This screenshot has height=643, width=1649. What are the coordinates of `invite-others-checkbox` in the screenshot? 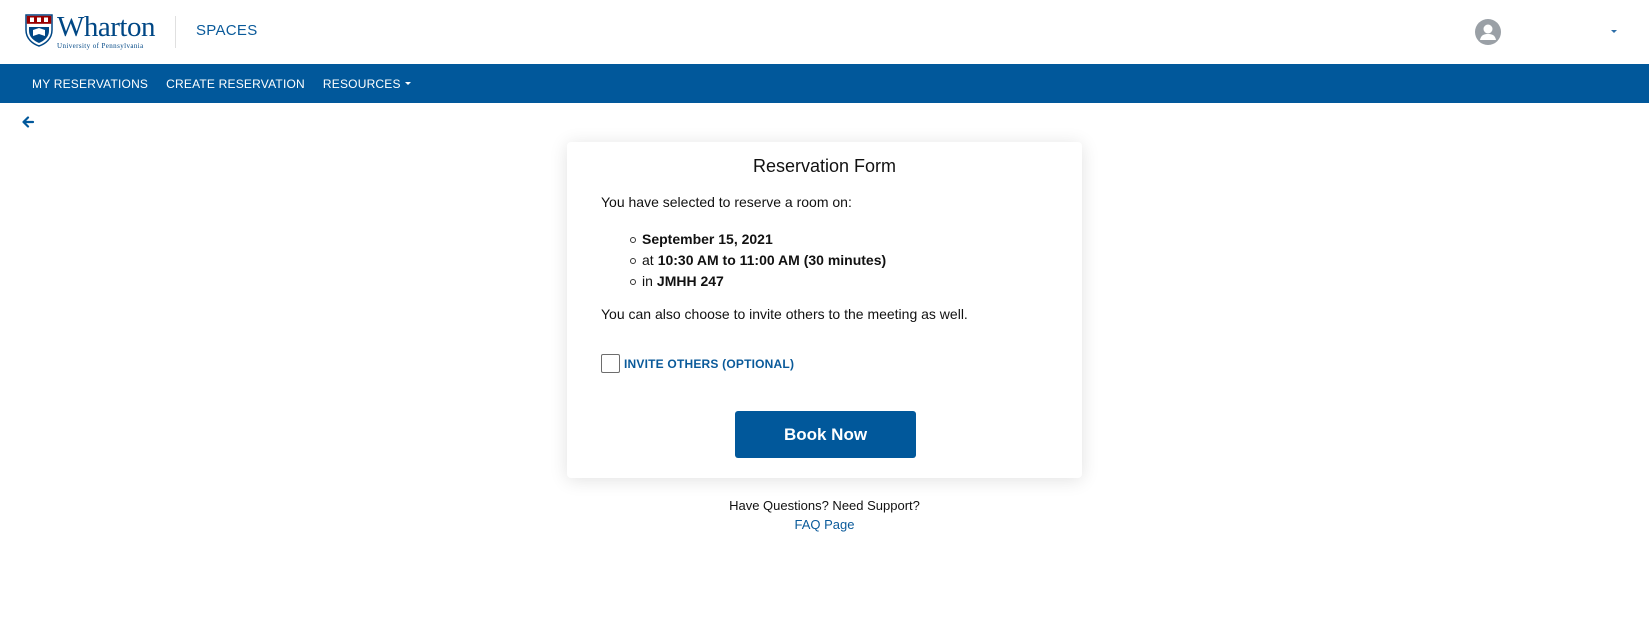 It's located at (610, 363).